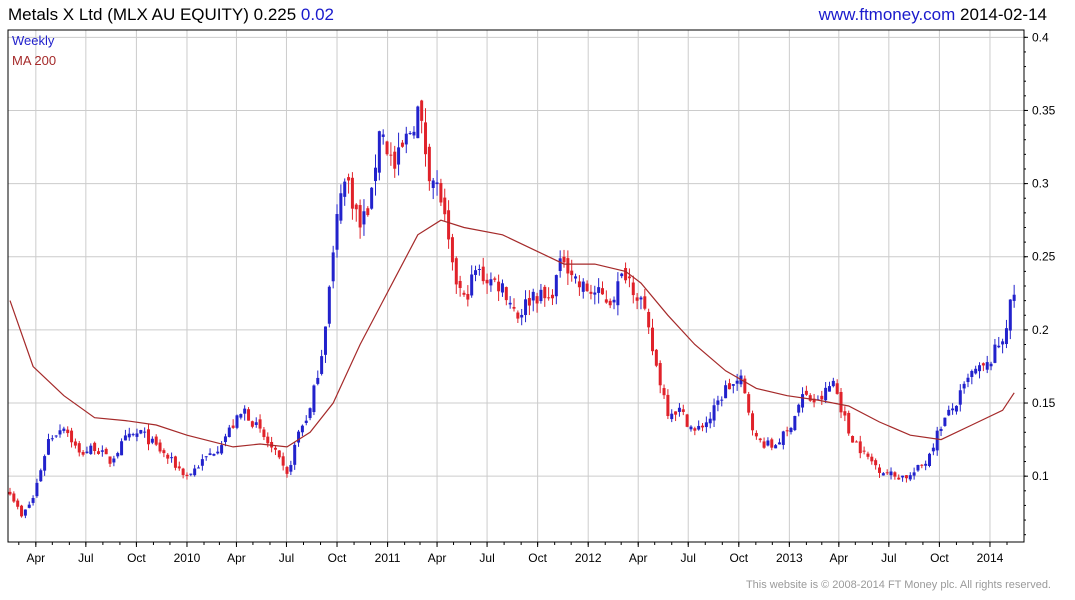 This screenshot has height=600, width=1075. Describe the element at coordinates (1044, 110) in the screenshot. I see `y-tick-label: 0.35` at that location.